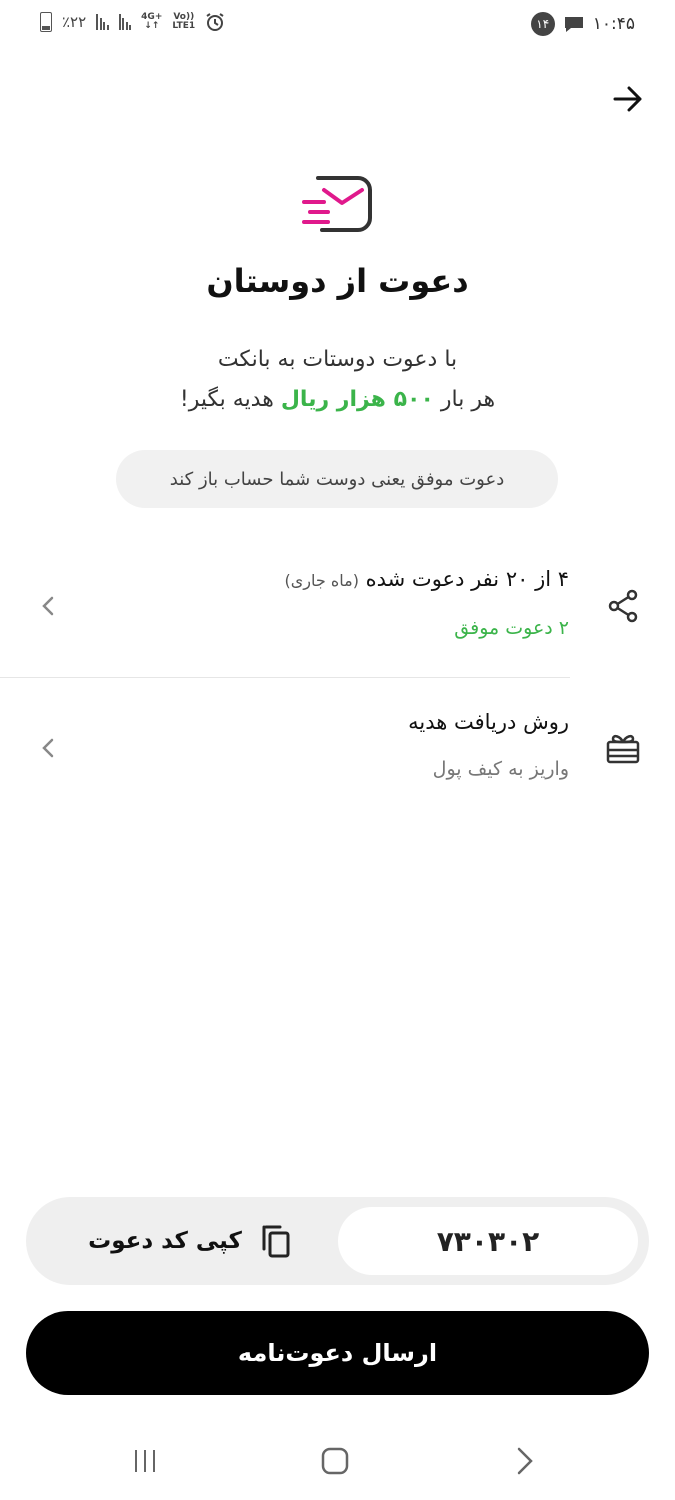  I want to click on successful-invites: ۲ دعوت موفق, so click(511, 628).